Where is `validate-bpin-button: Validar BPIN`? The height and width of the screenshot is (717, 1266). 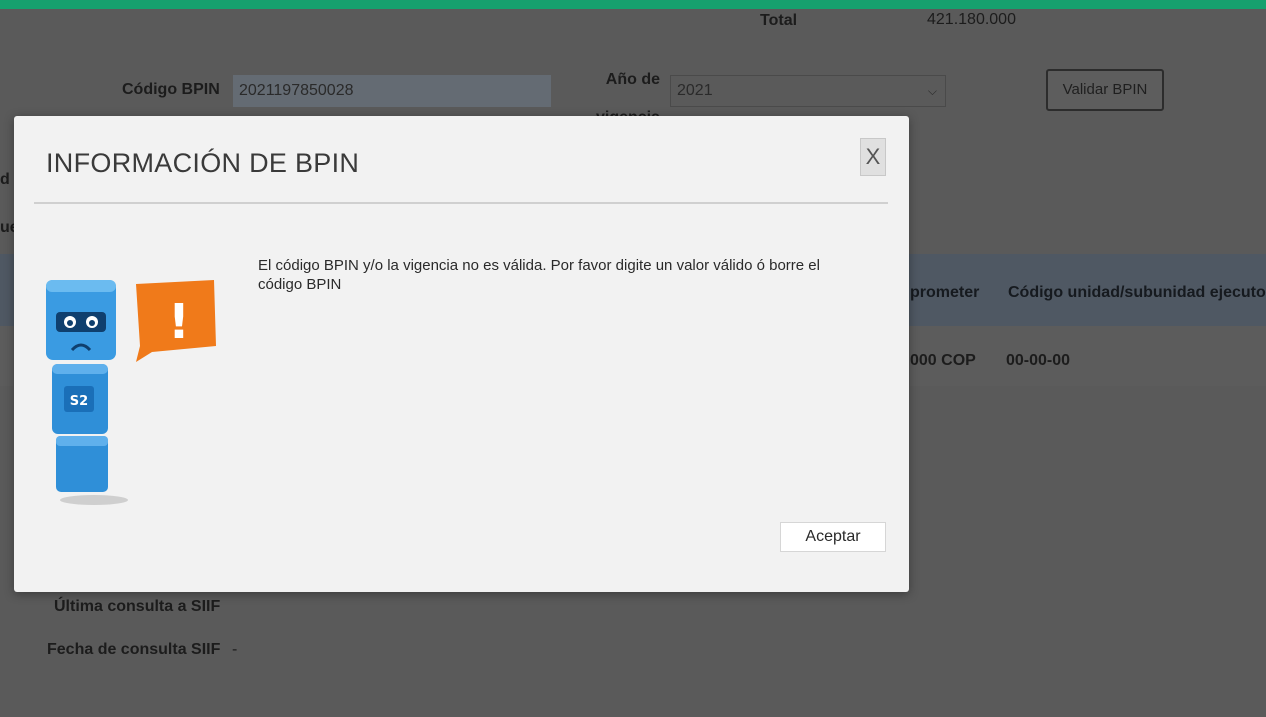
validate-bpin-button: Validar BPIN is located at coordinates (1105, 90).